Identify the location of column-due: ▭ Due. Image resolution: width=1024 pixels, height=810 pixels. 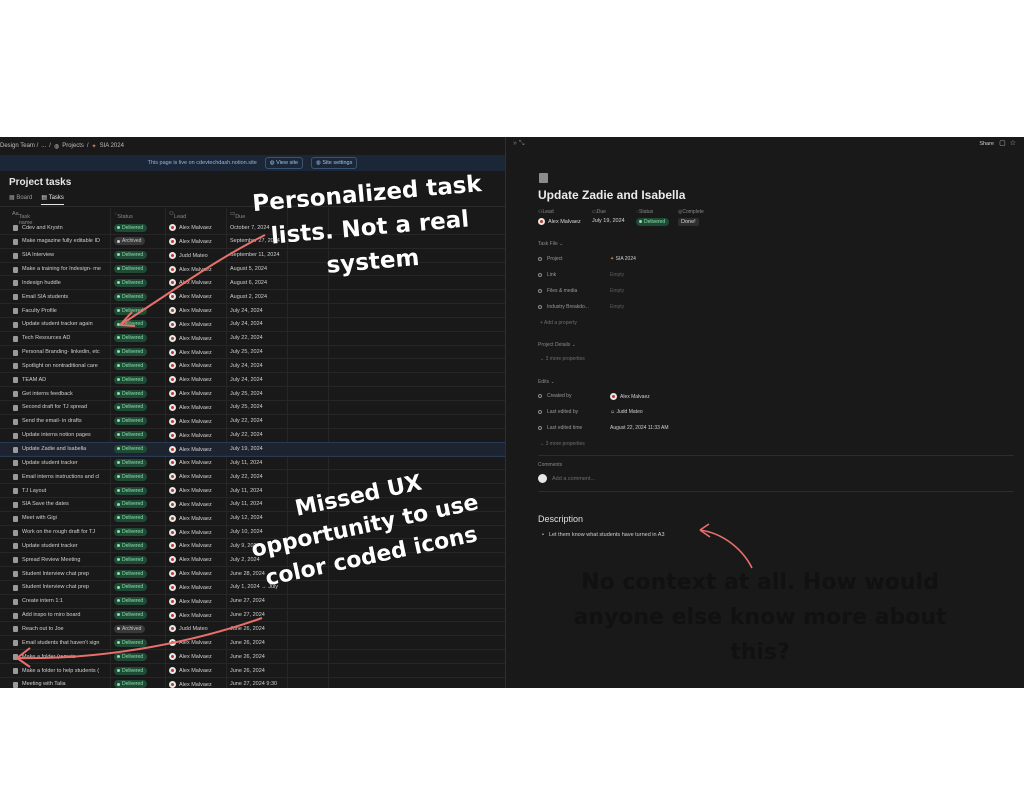
(237, 215).